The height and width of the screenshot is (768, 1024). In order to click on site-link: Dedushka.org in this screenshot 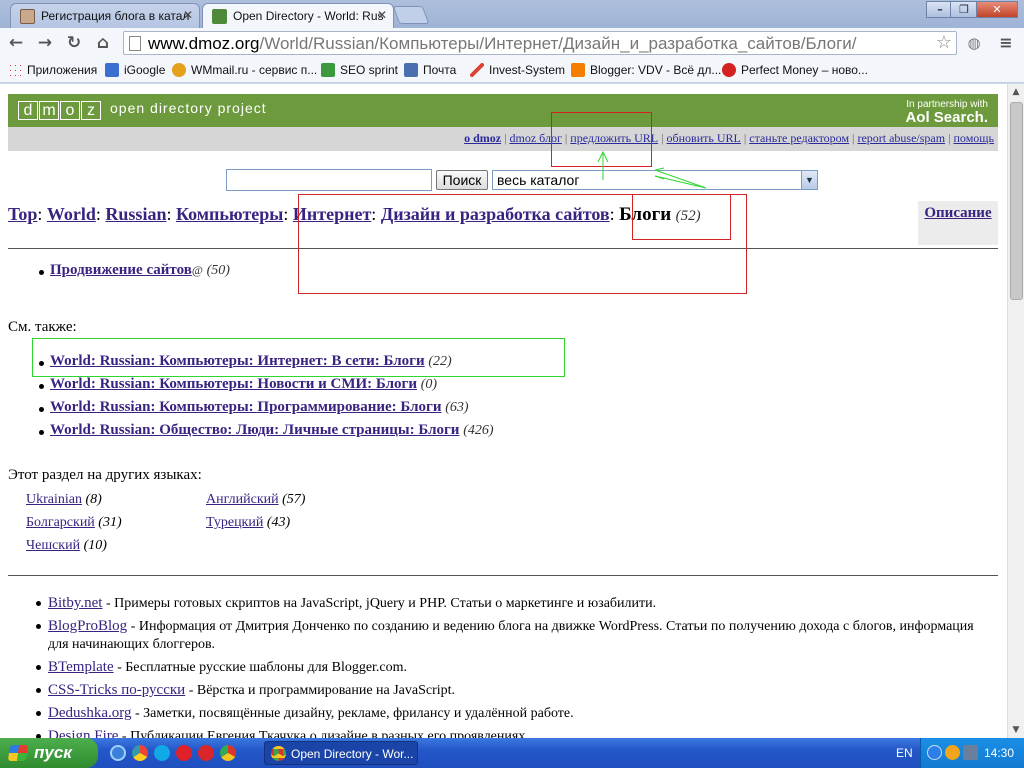, I will do `click(89, 713)`.